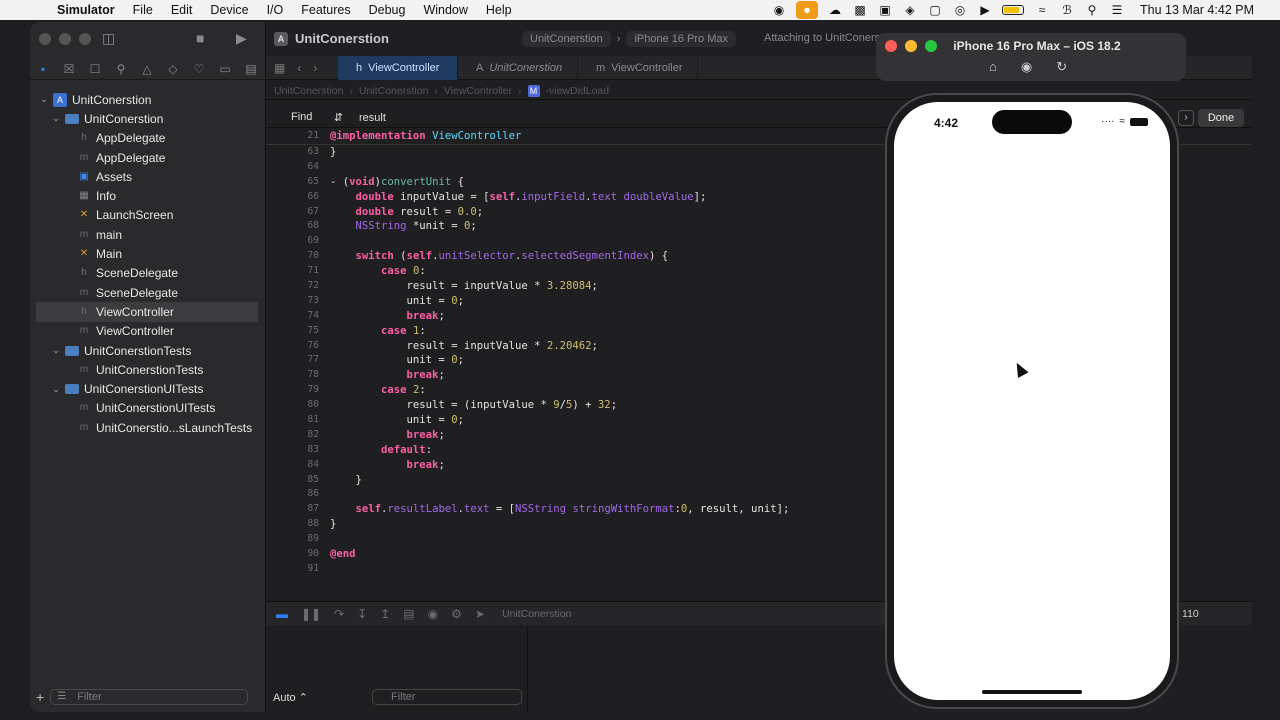 The height and width of the screenshot is (720, 1280). Describe the element at coordinates (241, 38) in the screenshot. I see `run-icon: ▶` at that location.